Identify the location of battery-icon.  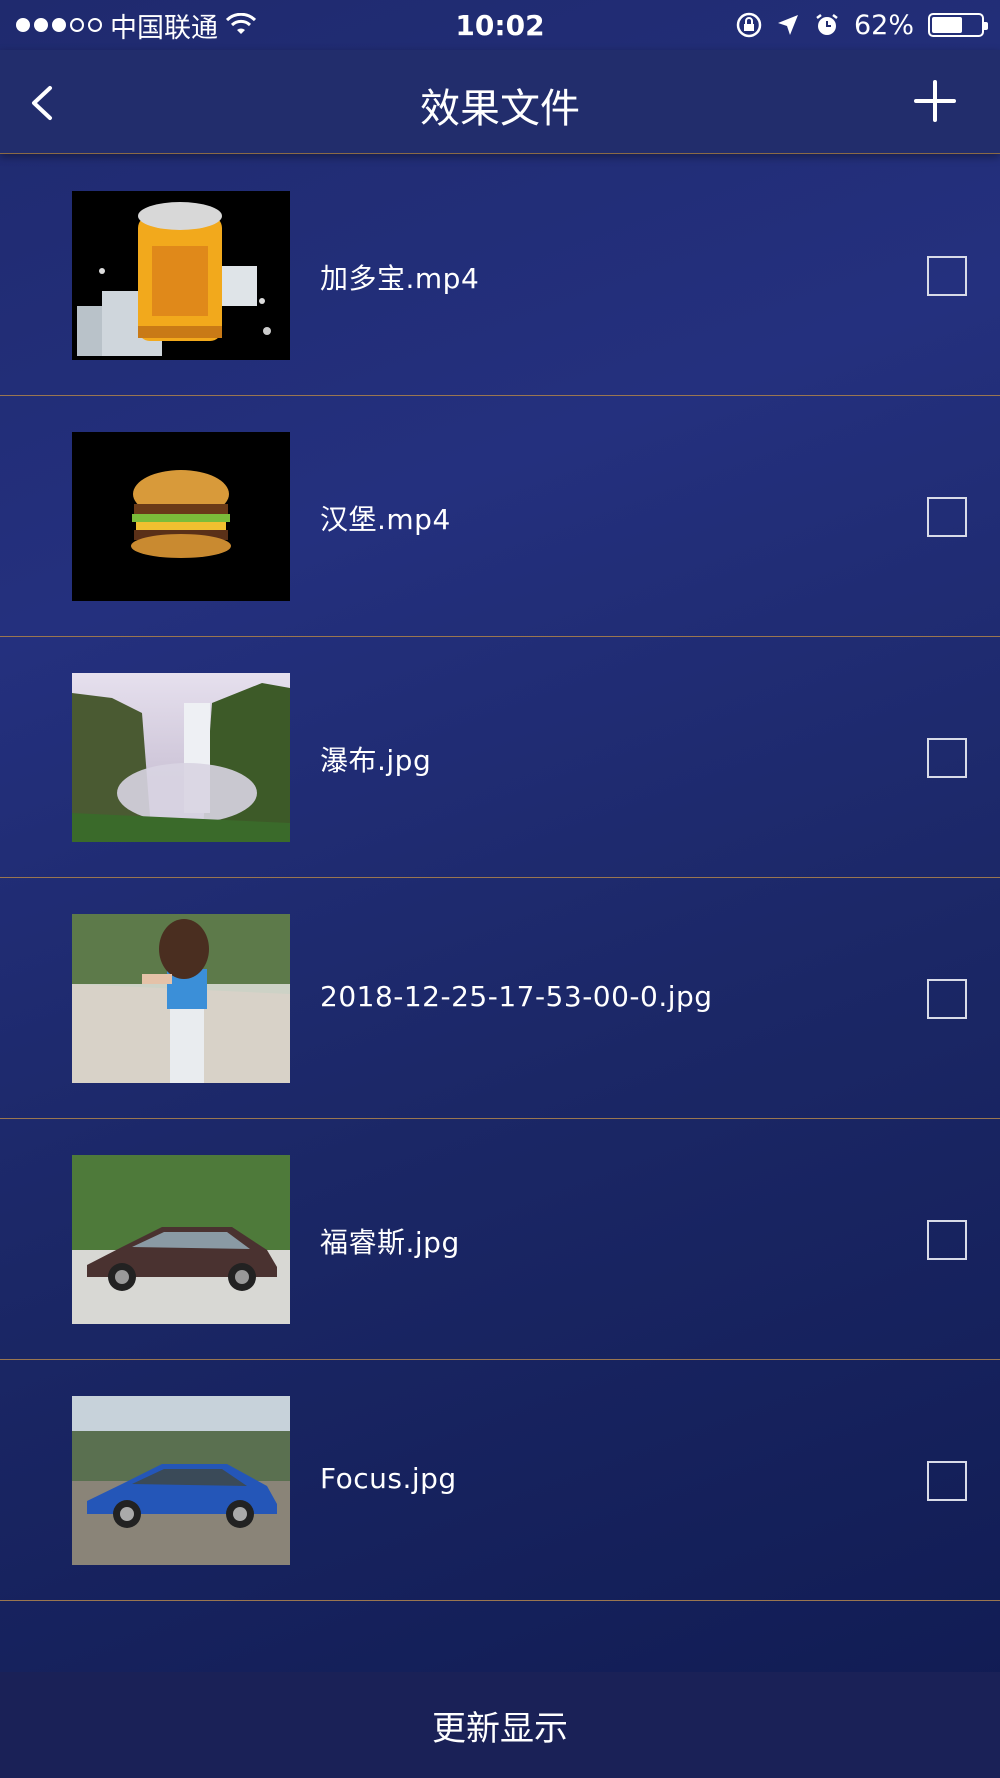
(958, 25).